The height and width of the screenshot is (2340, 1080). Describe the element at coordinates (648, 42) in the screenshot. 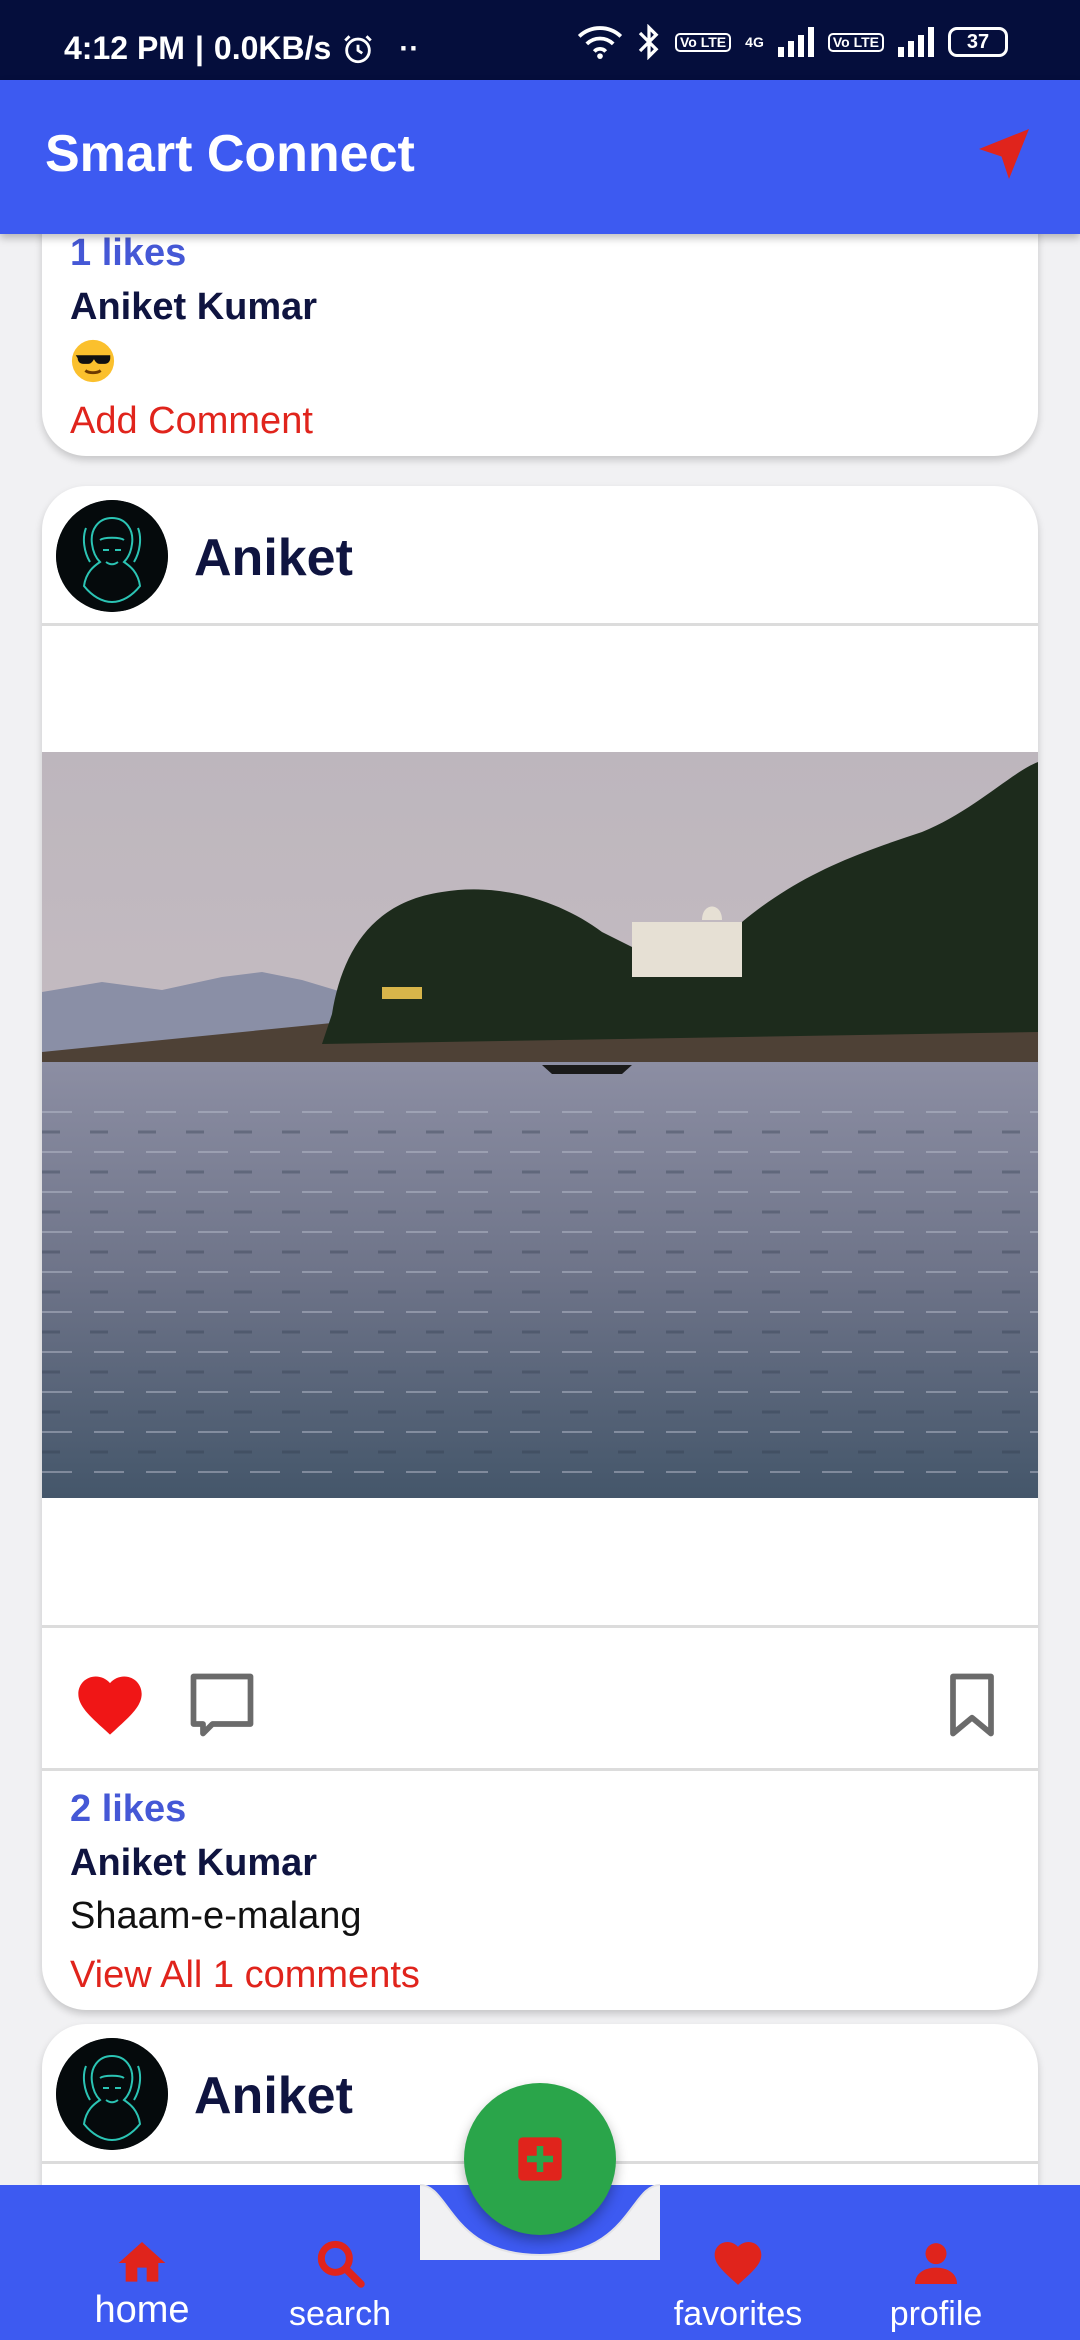

I see `bluetooth-icon` at that location.